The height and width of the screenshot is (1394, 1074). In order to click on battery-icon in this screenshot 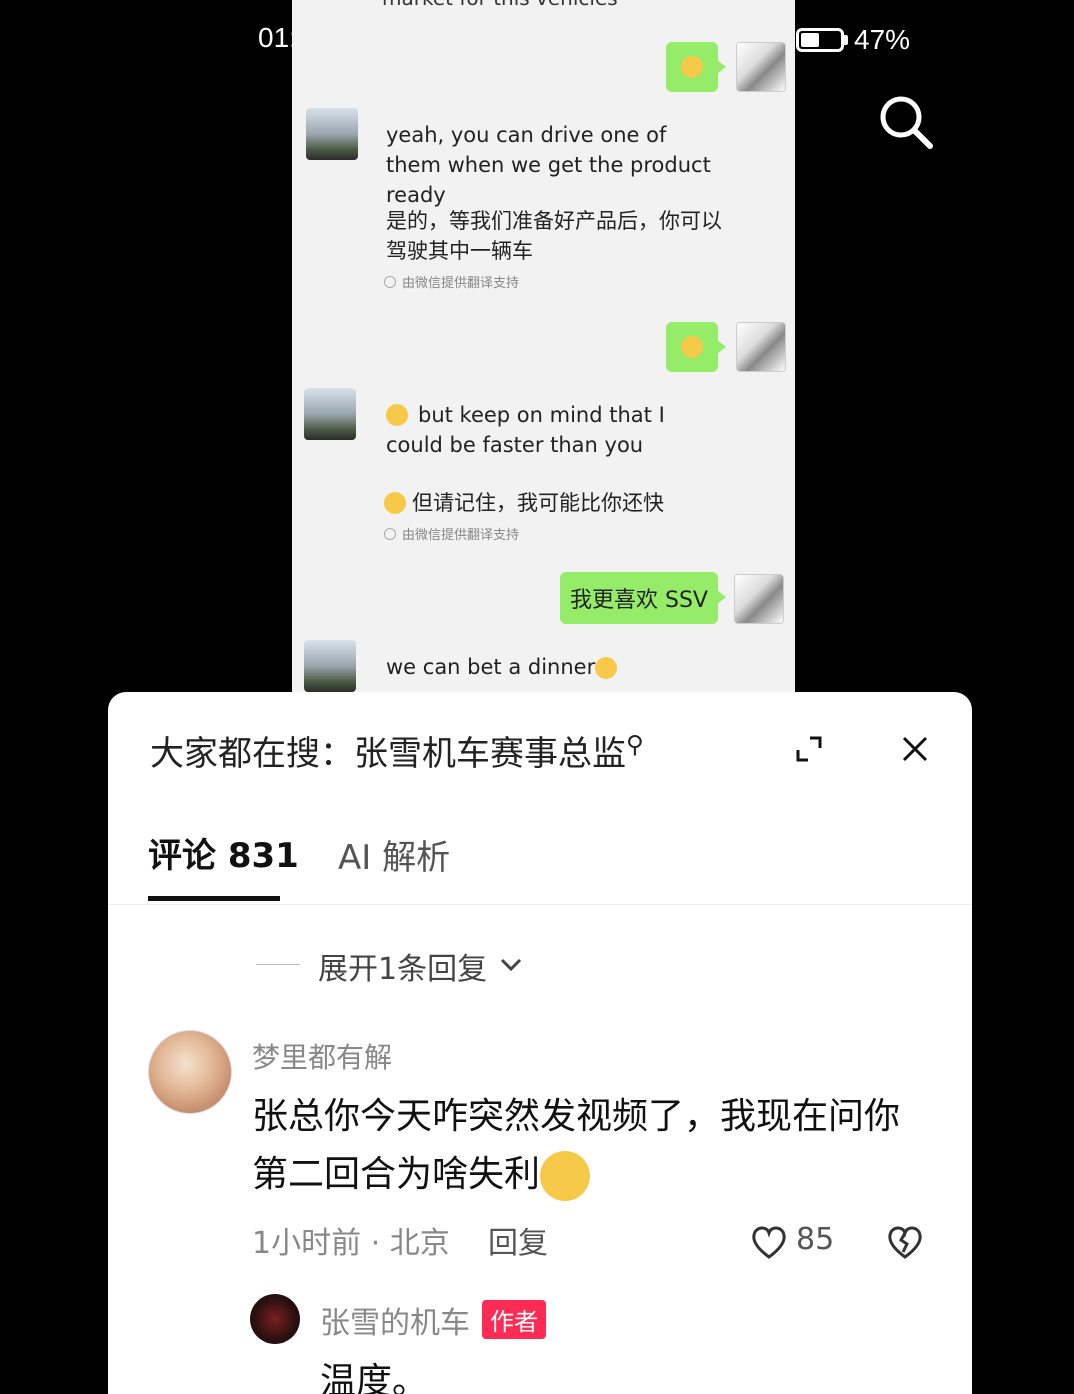, I will do `click(820, 40)`.